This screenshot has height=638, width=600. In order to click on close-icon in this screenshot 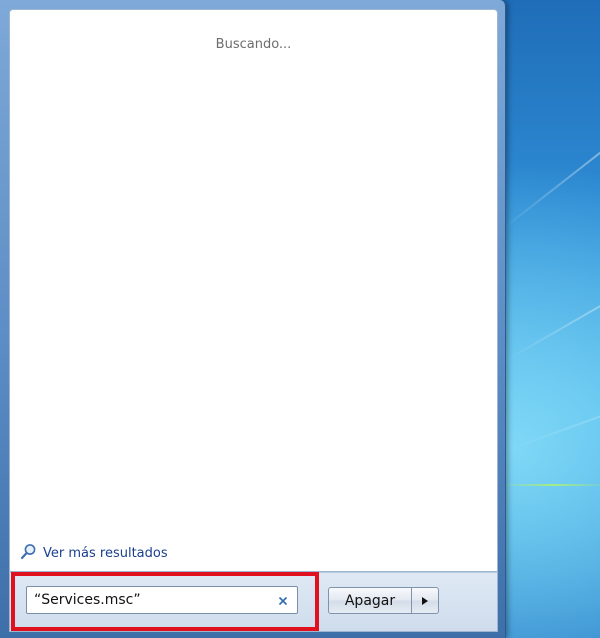, I will do `click(283, 600)`.